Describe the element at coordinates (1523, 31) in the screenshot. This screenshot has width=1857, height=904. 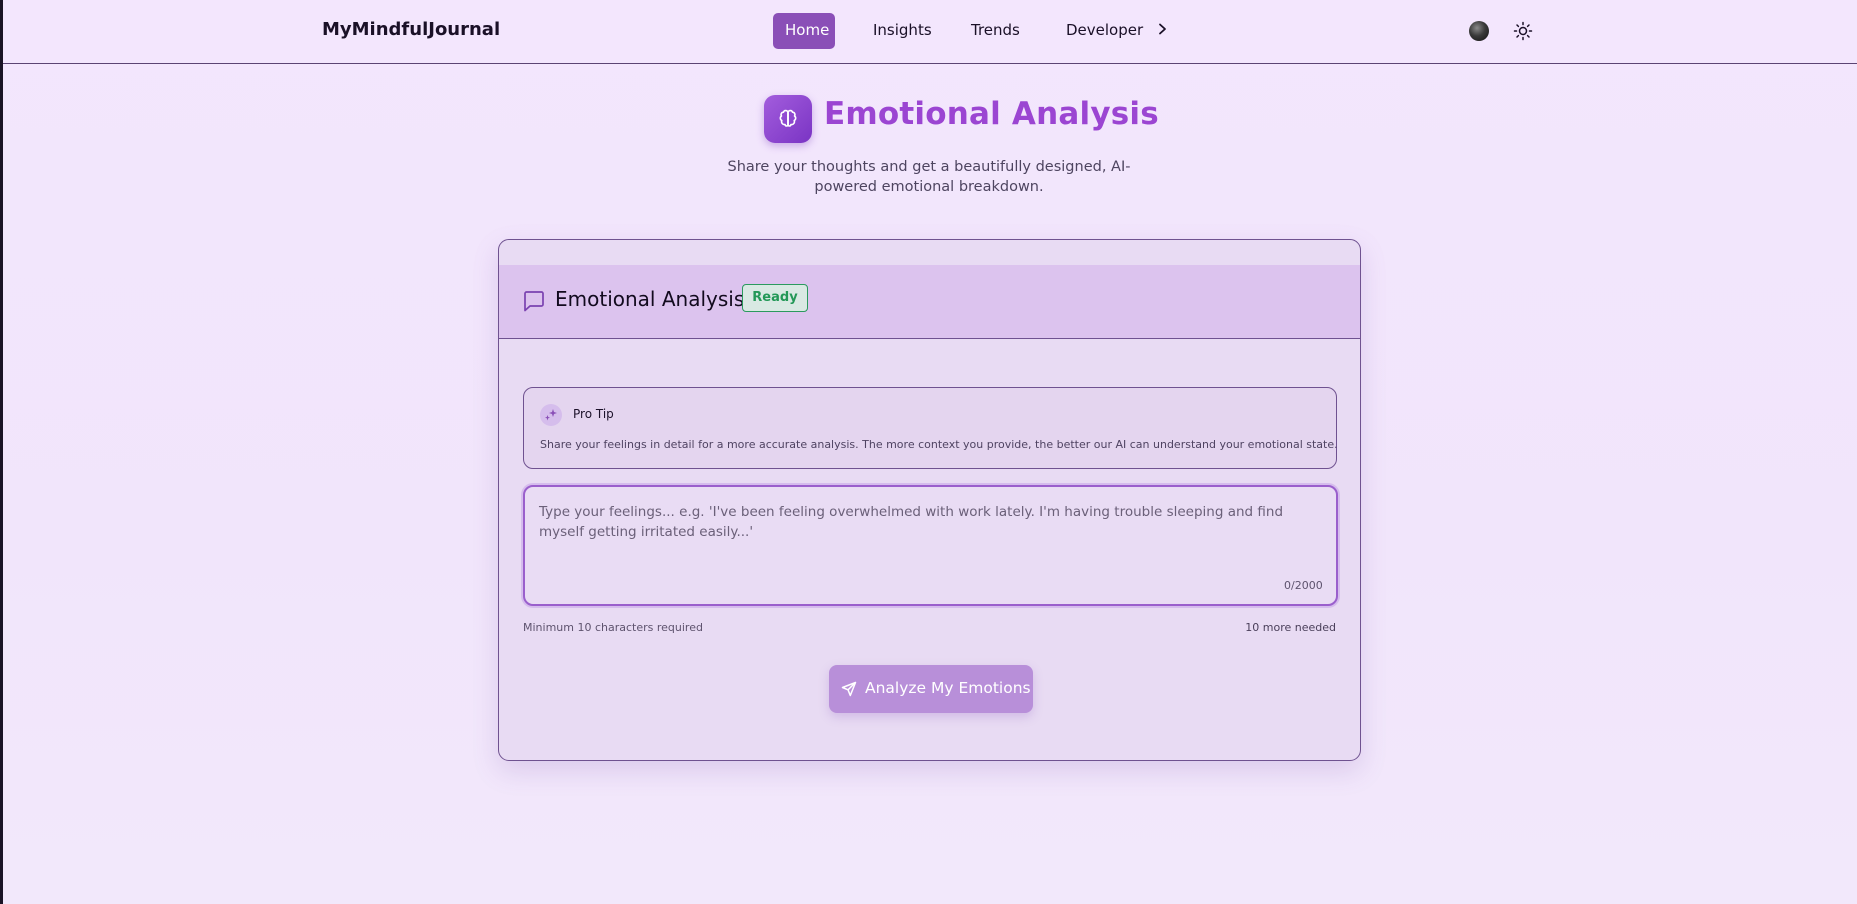
I see `sun-icon` at that location.